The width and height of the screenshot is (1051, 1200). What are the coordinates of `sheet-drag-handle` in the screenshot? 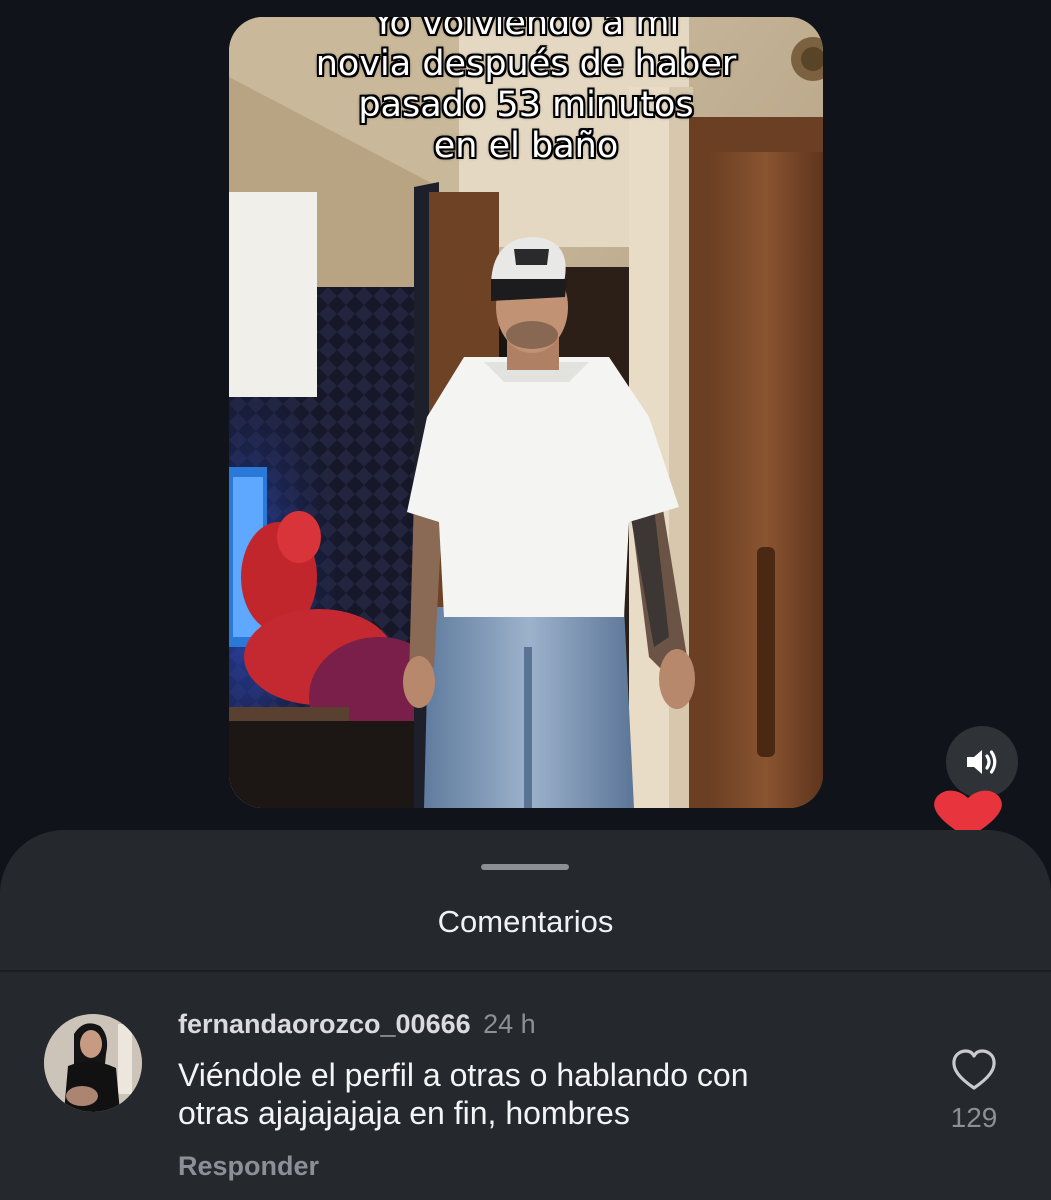 It's located at (525, 867).